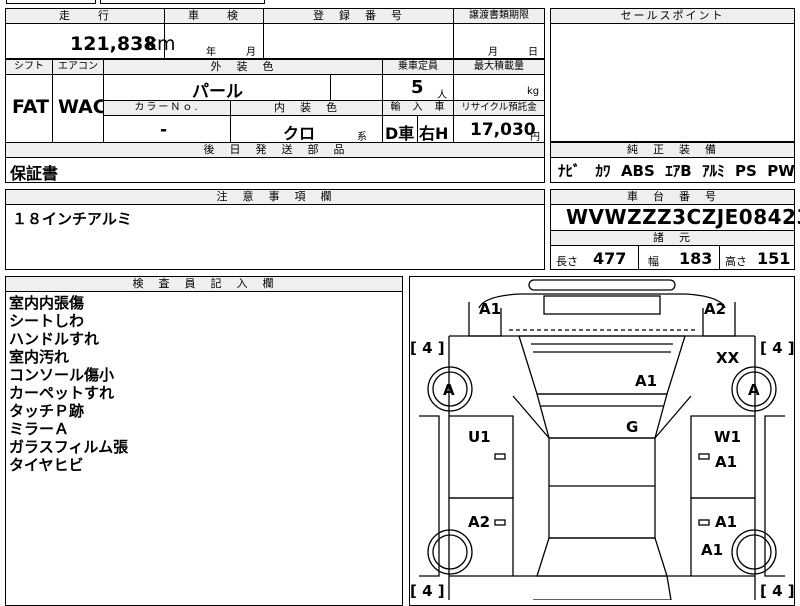 The image size is (800, 606). Describe the element at coordinates (34, 173) in the screenshot. I see `parts-value: 保証書` at that location.